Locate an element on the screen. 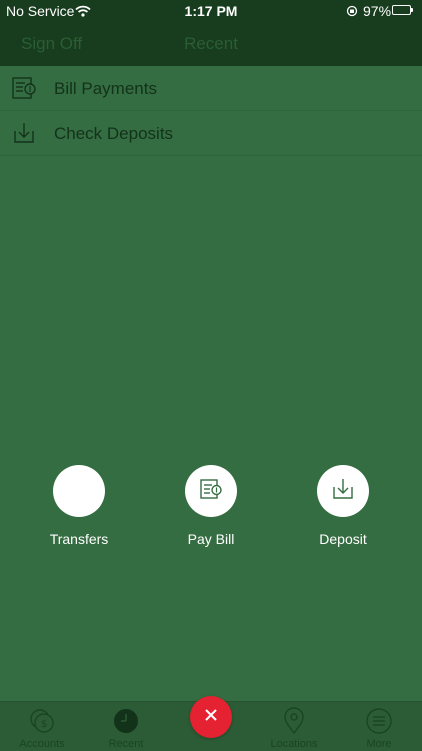 This screenshot has height=751, width=422. deposit-action: Deposit is located at coordinates (343, 506).